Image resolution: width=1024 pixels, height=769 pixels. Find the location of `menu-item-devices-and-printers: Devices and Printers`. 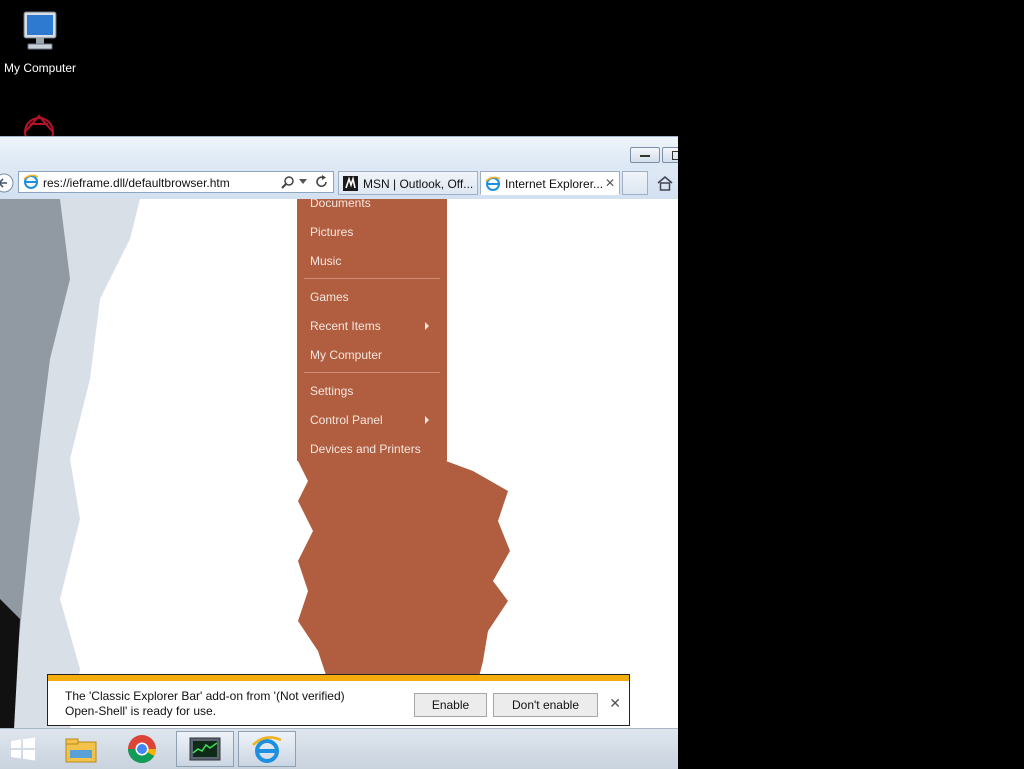

menu-item-devices-and-printers: Devices and Printers is located at coordinates (365, 449).